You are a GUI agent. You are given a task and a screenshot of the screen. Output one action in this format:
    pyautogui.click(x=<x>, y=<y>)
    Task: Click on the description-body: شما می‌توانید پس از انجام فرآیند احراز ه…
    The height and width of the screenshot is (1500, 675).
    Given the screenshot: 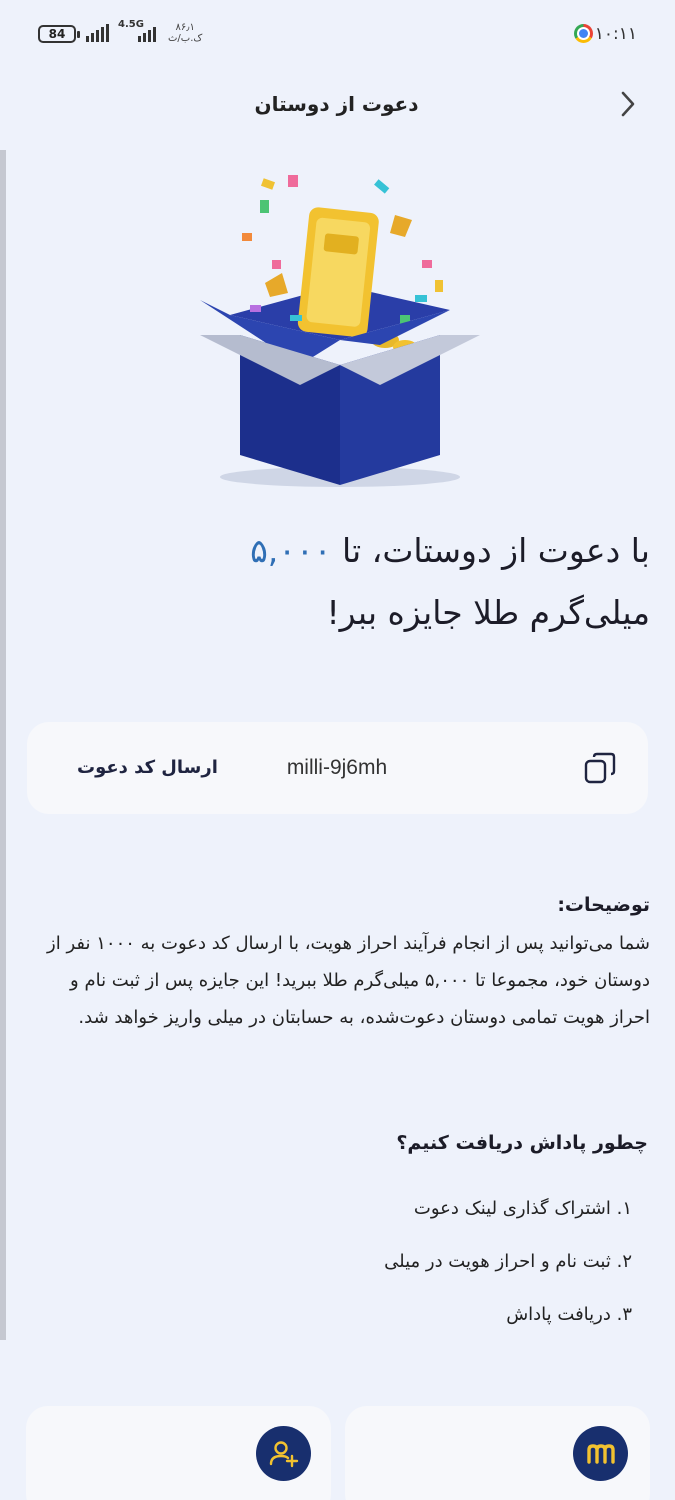 What is the action you would take?
    pyautogui.click(x=348, y=980)
    